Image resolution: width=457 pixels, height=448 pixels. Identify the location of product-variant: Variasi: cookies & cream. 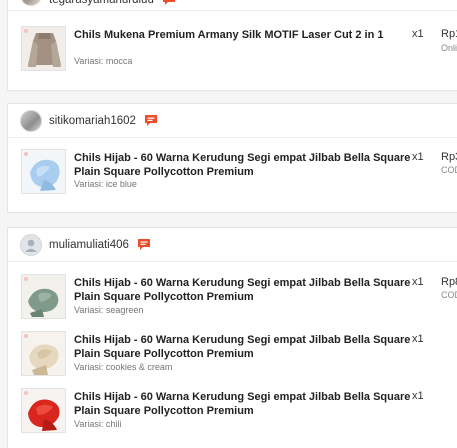
(123, 367).